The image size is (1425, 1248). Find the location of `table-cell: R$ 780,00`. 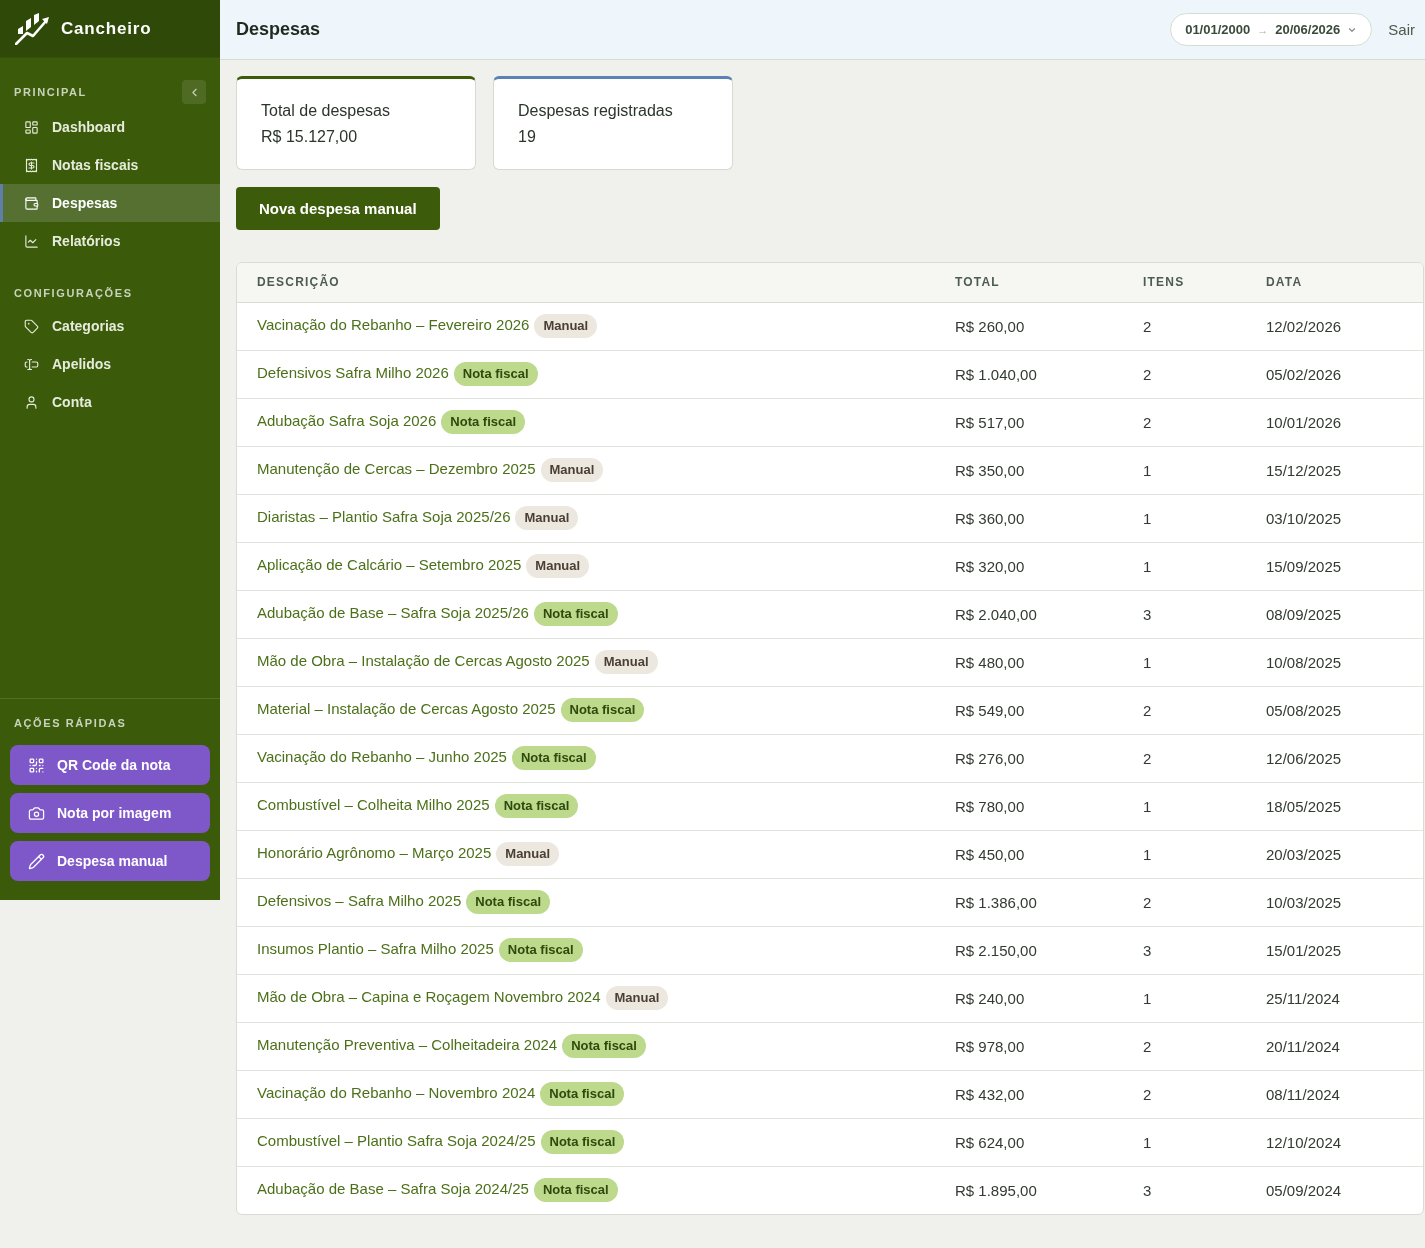

table-cell: R$ 780,00 is located at coordinates (1029, 806).